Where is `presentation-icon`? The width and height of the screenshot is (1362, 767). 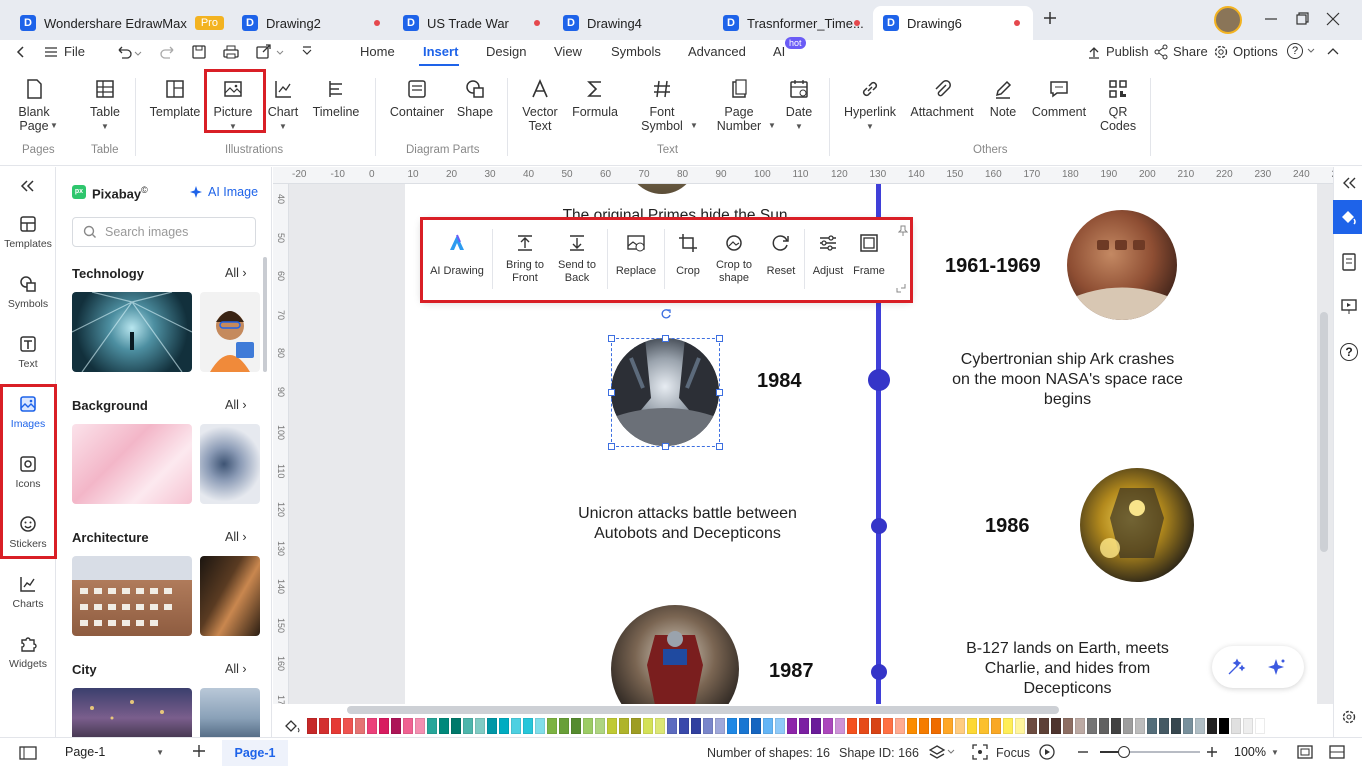 presentation-icon is located at coordinates (1349, 307).